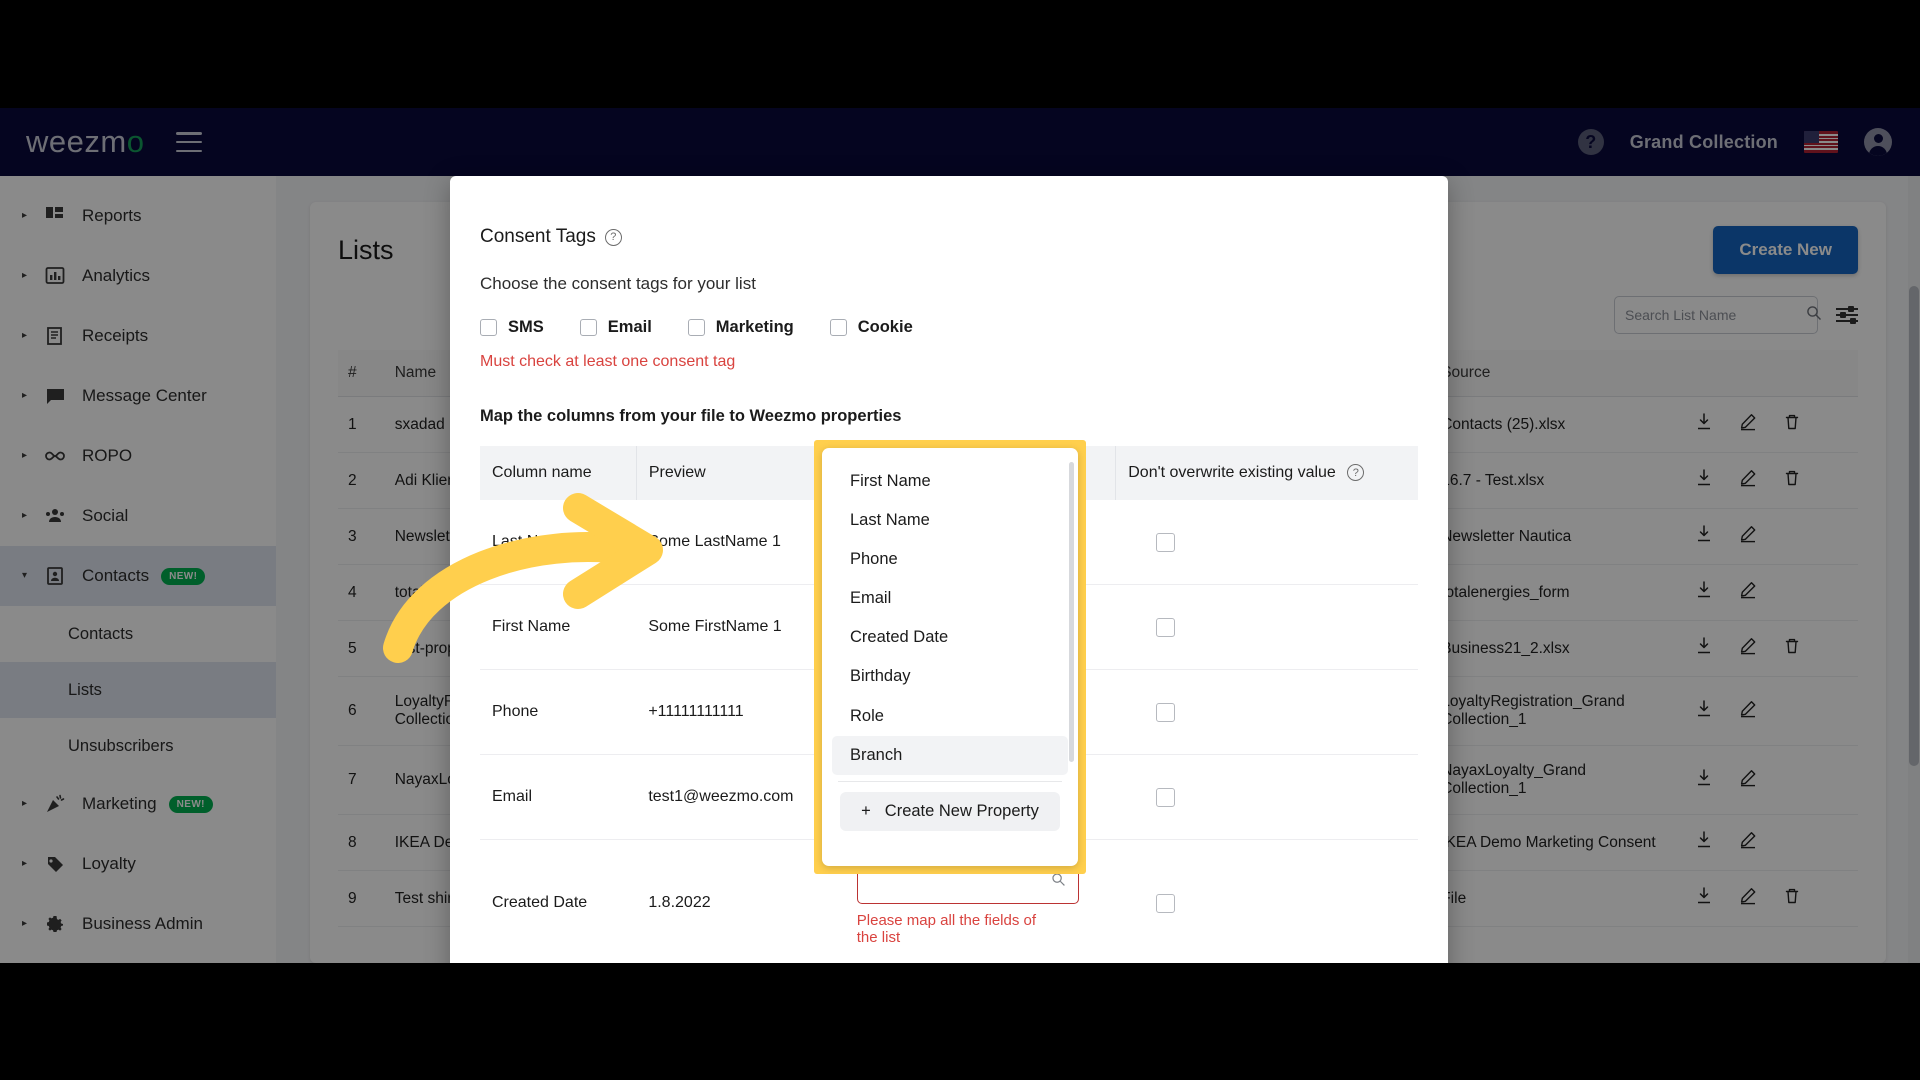  What do you see at coordinates (558, 901) in the screenshot?
I see `map-column-name: Created Date` at bounding box center [558, 901].